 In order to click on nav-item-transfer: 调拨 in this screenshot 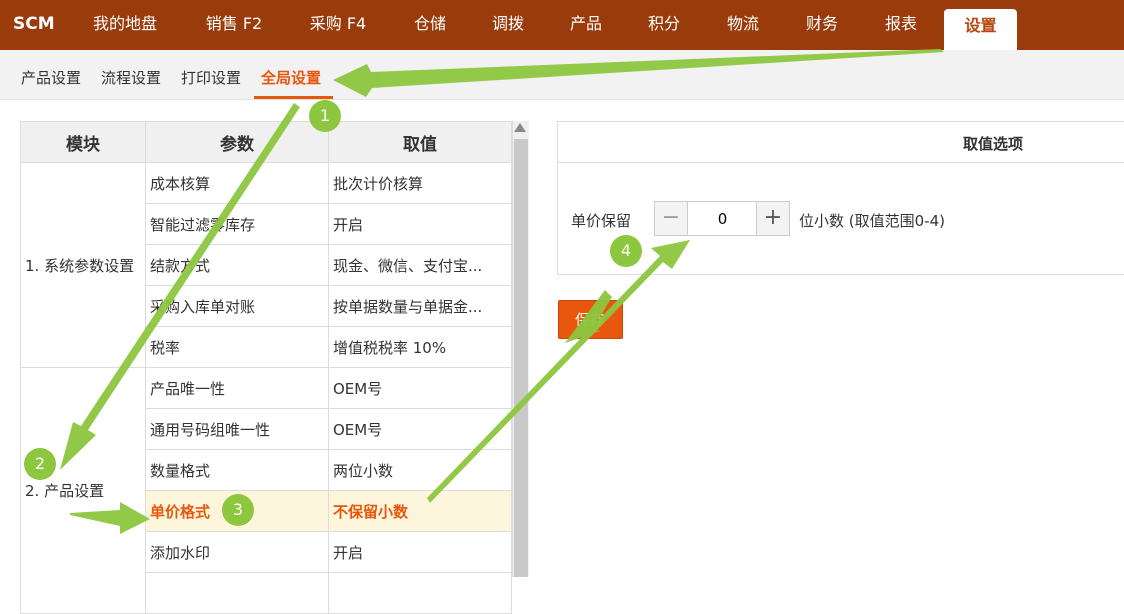, I will do `click(508, 25)`.